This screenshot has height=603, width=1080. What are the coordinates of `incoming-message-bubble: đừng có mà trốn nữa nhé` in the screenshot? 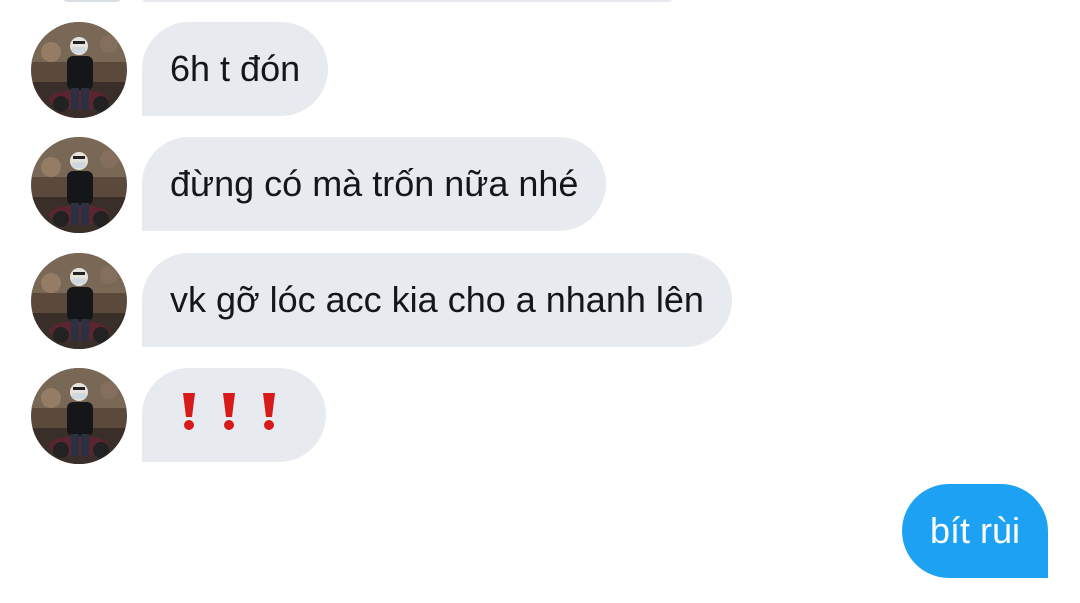 It's located at (374, 184).